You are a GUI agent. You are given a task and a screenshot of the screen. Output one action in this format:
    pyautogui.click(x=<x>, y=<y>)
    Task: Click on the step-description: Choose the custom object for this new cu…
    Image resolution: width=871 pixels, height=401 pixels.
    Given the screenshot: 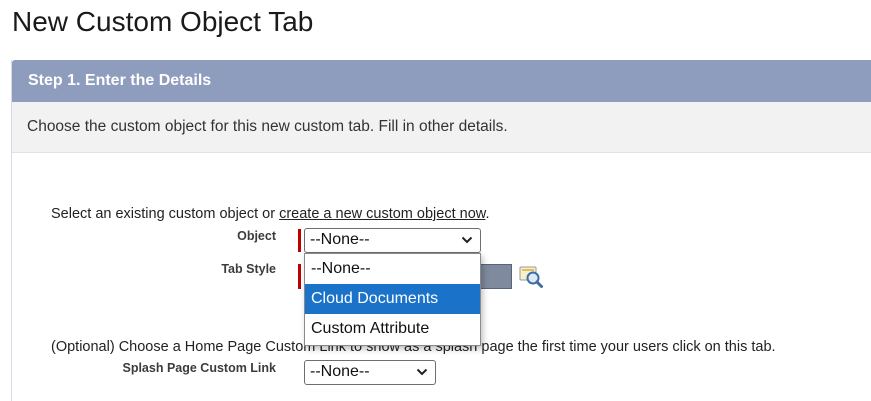 What is the action you would take?
    pyautogui.click(x=441, y=127)
    